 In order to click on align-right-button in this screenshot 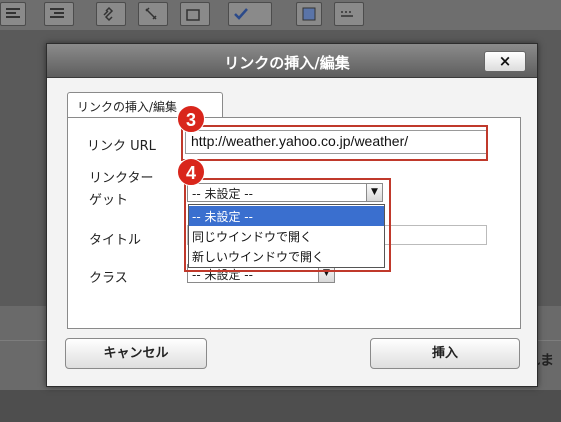, I will do `click(59, 14)`.